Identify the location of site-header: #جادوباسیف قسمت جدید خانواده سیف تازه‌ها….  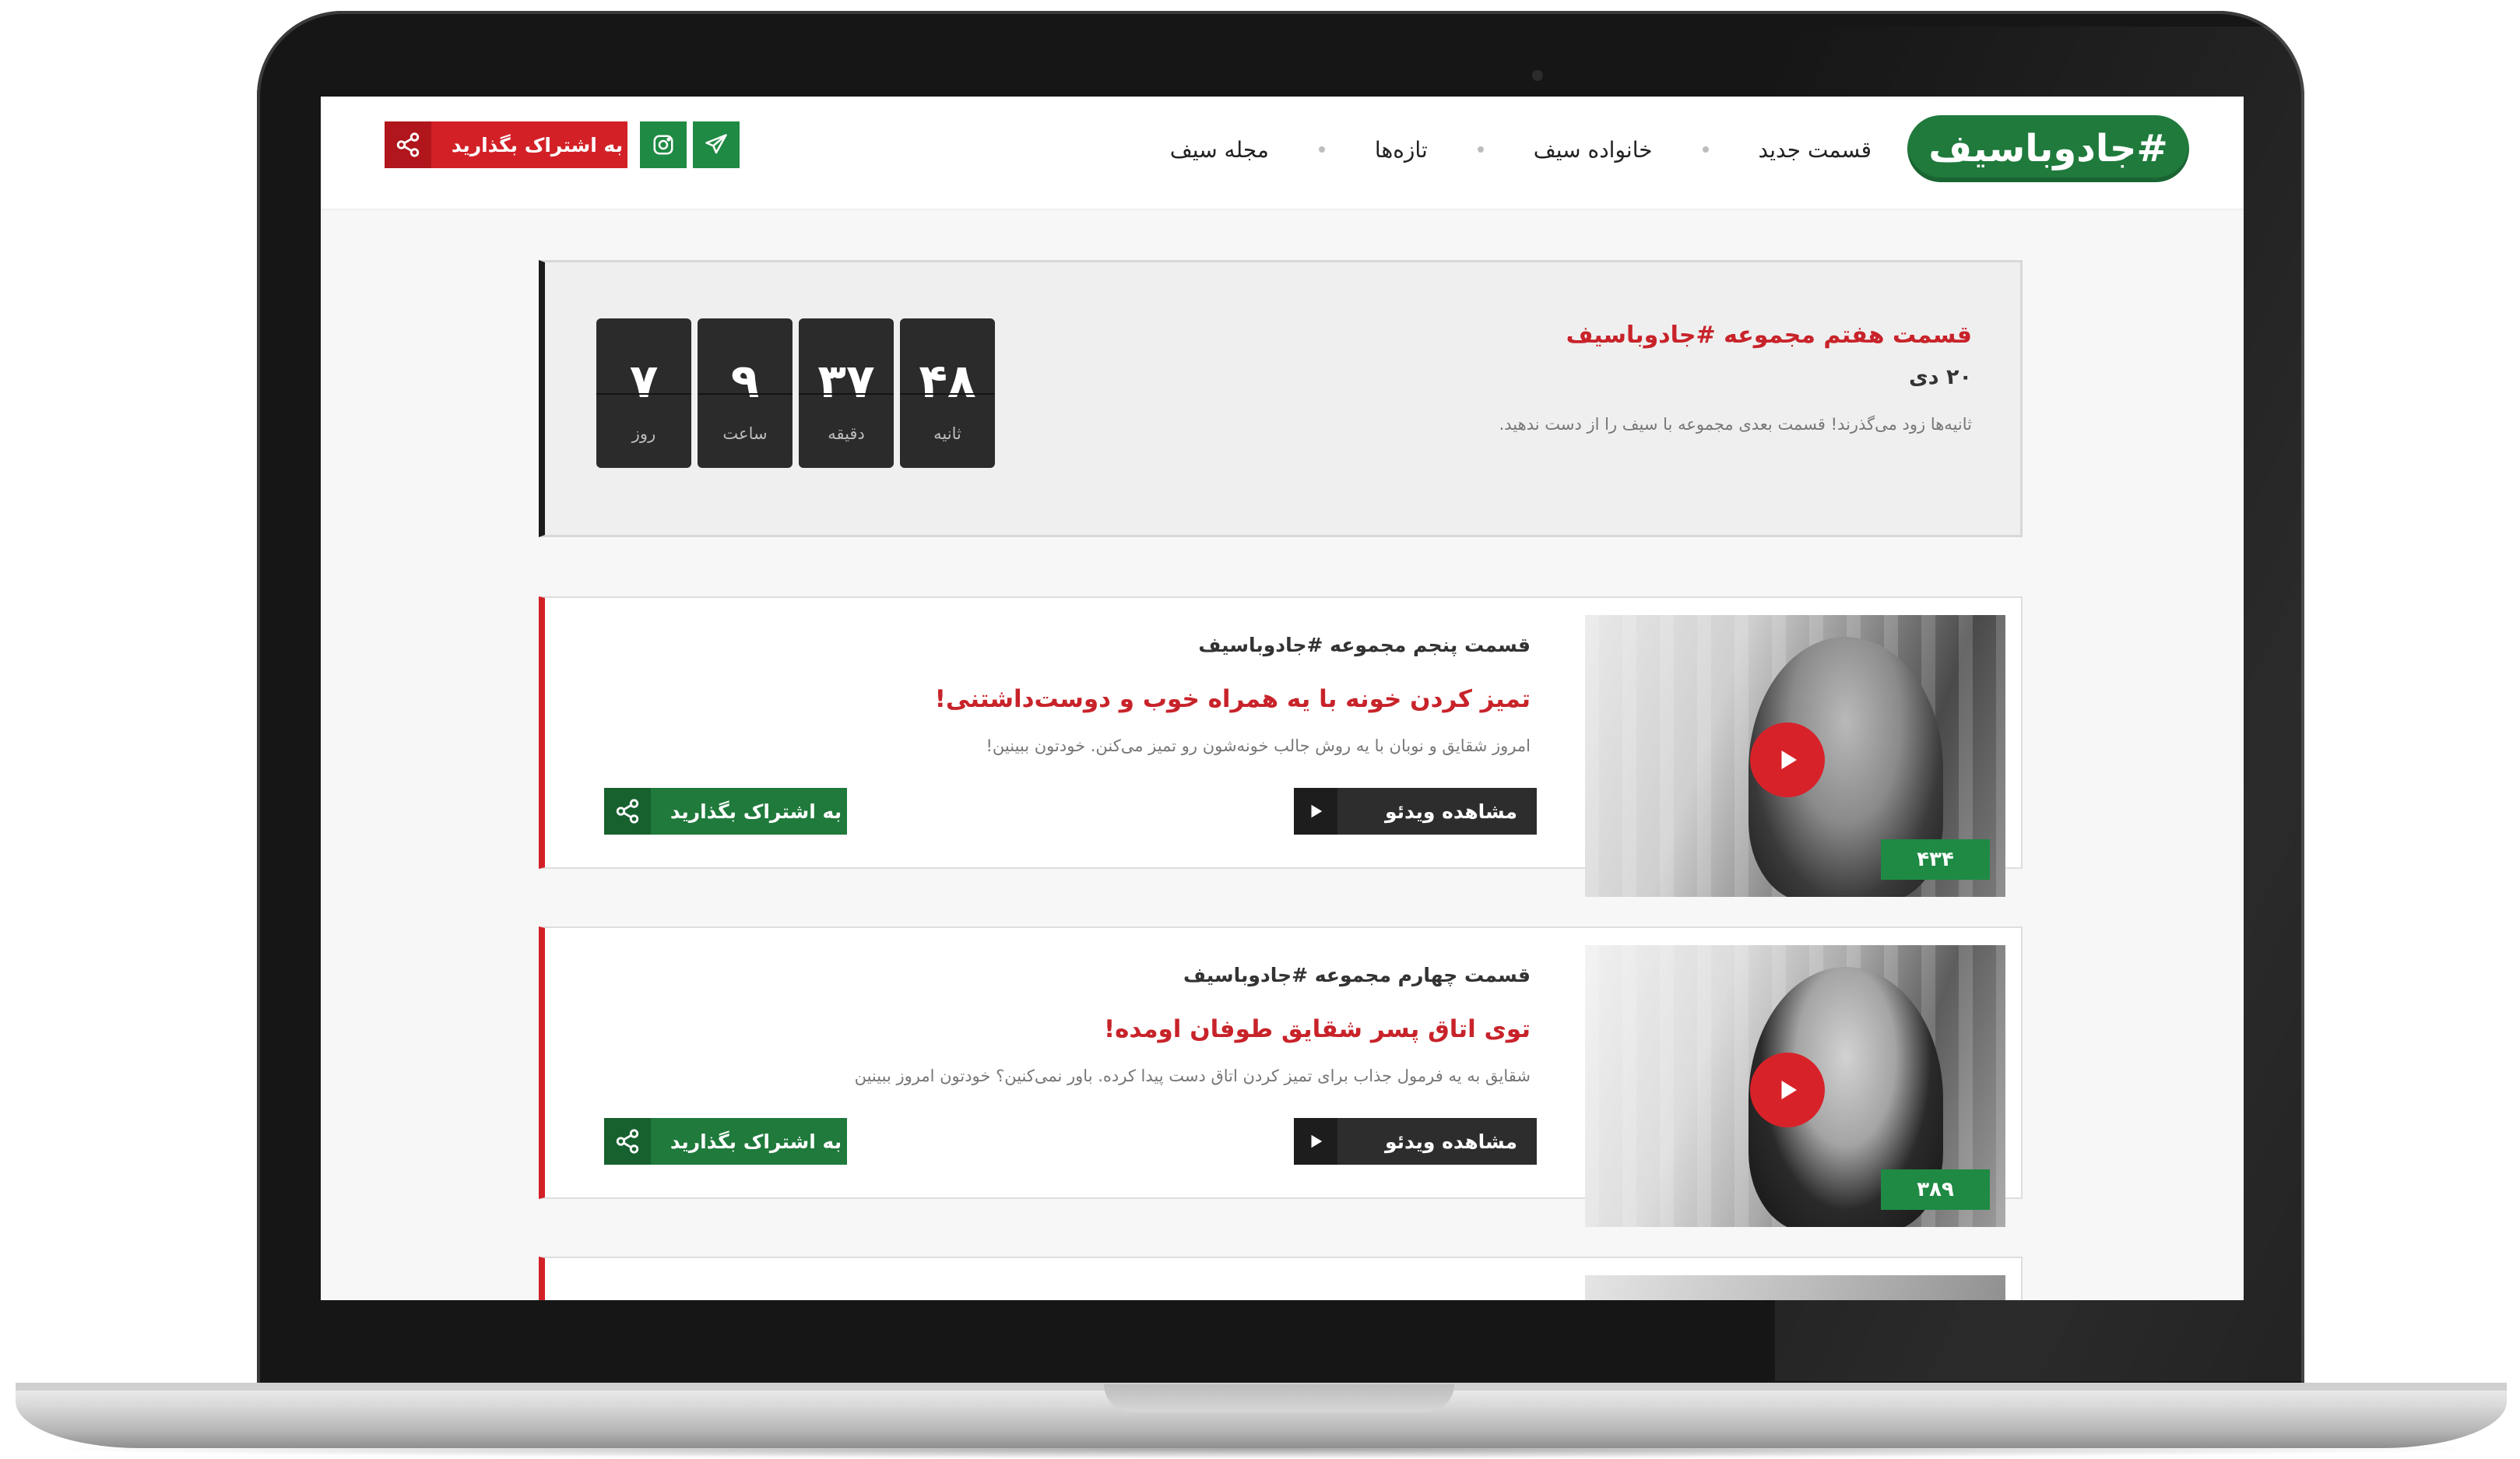
(1282, 153).